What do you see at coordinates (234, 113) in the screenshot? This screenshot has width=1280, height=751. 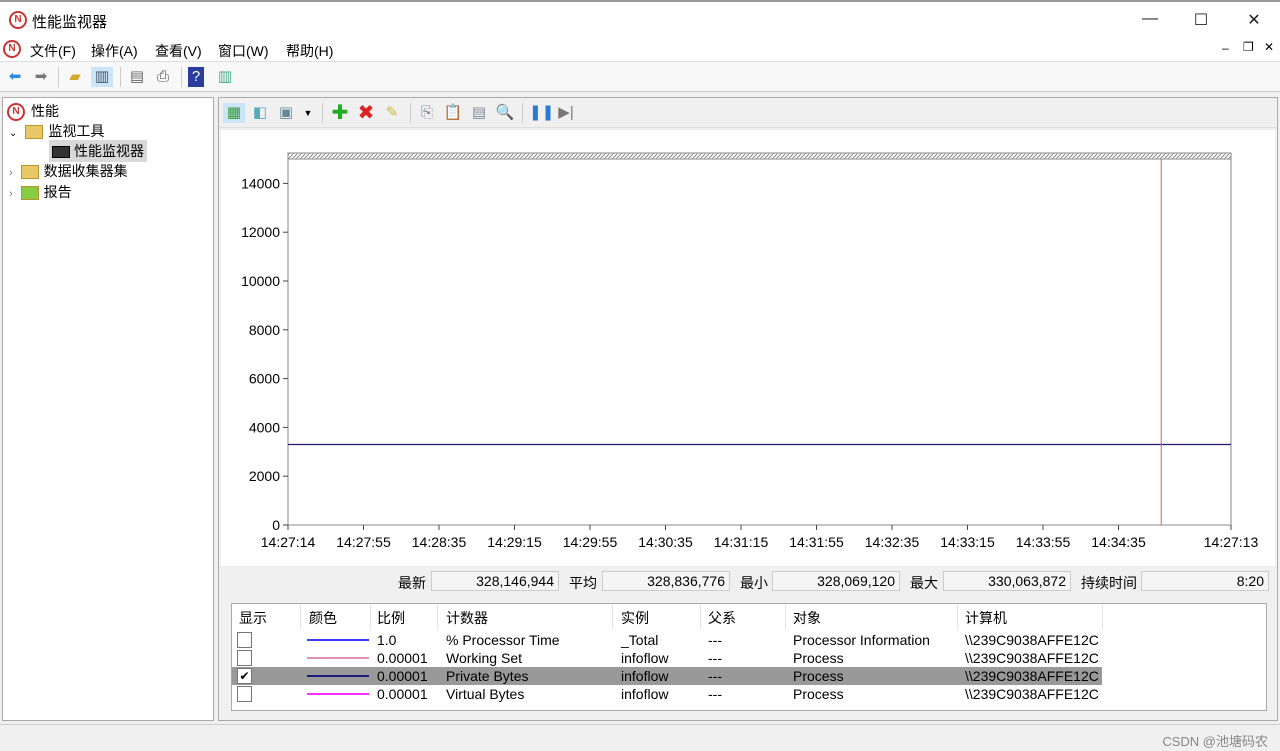 I see `view-graph-icon: ▦` at bounding box center [234, 113].